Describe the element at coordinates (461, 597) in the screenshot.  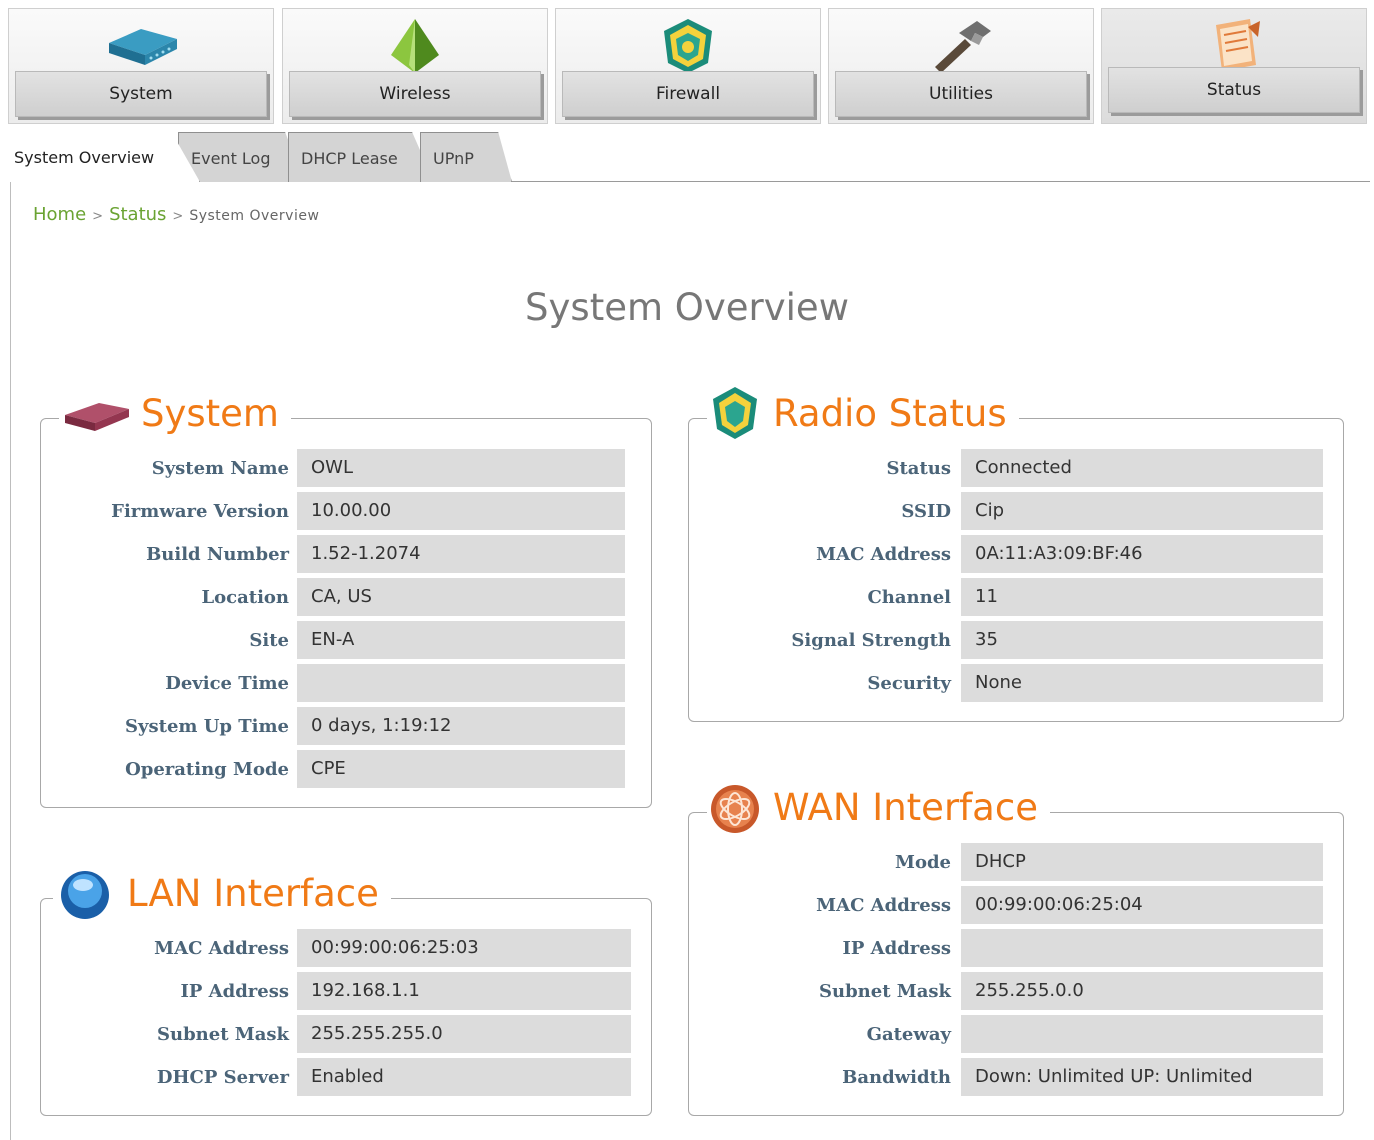
I see `info-value: CA, US` at that location.